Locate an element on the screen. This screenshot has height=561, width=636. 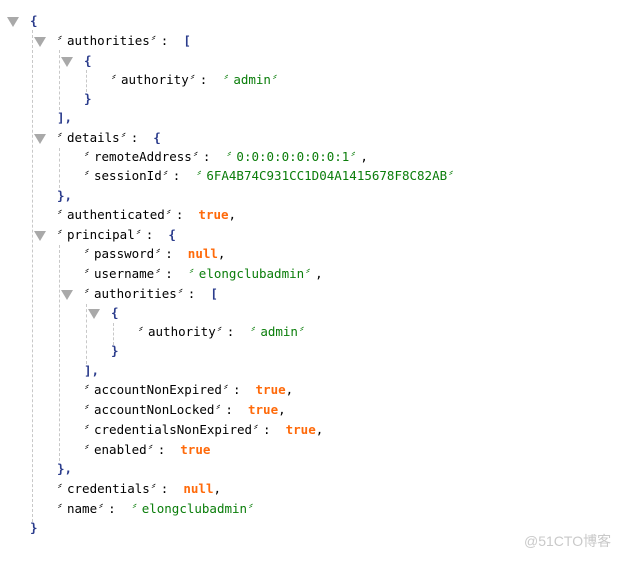
json-string-value: 6FA4B74C931CC1D04A1415678F8C82AB is located at coordinates (327, 175).